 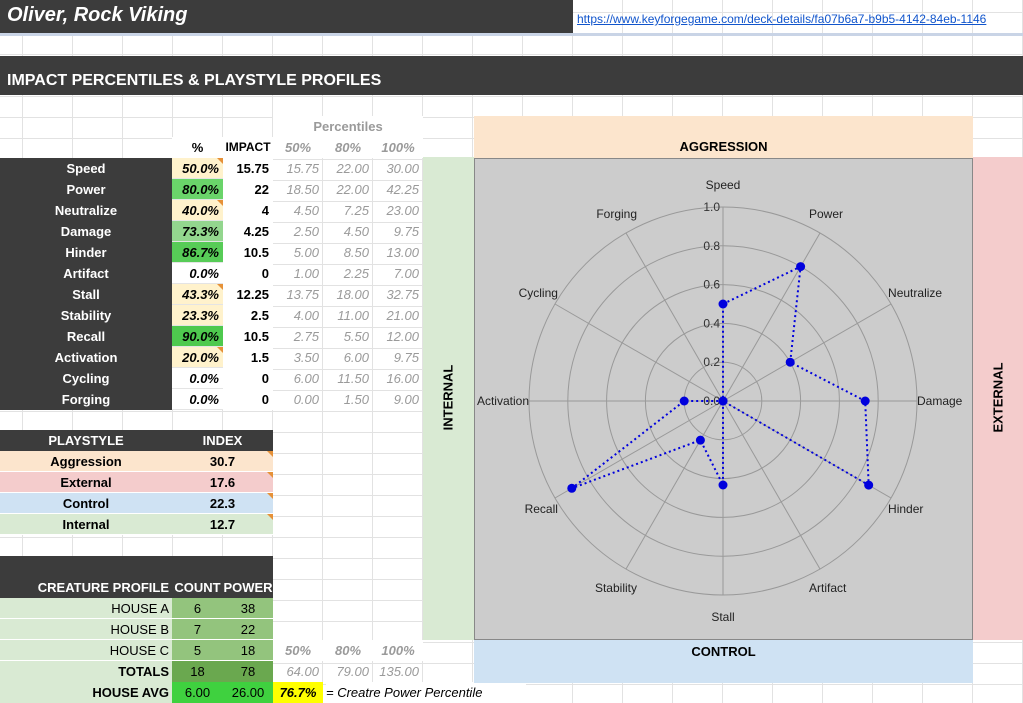 What do you see at coordinates (356, 210) in the screenshot?
I see `stat-p80: 7.25` at bounding box center [356, 210].